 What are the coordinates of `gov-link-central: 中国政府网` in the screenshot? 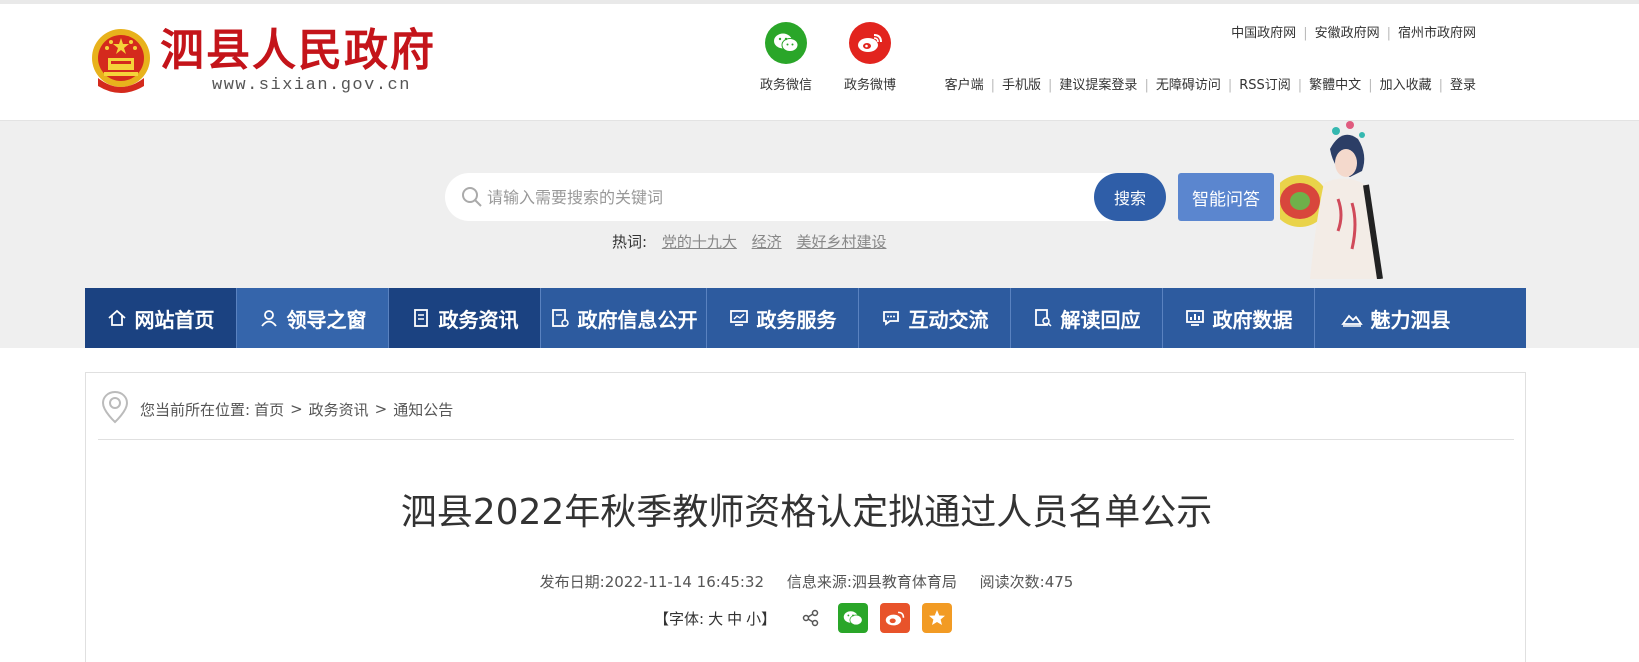 It's located at (1263, 33).